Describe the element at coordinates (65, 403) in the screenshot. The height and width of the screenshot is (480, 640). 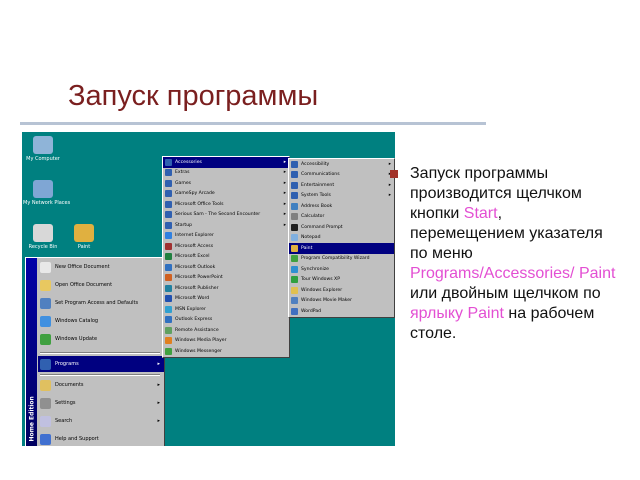
I see `start-menu-item-label: Settings` at that location.